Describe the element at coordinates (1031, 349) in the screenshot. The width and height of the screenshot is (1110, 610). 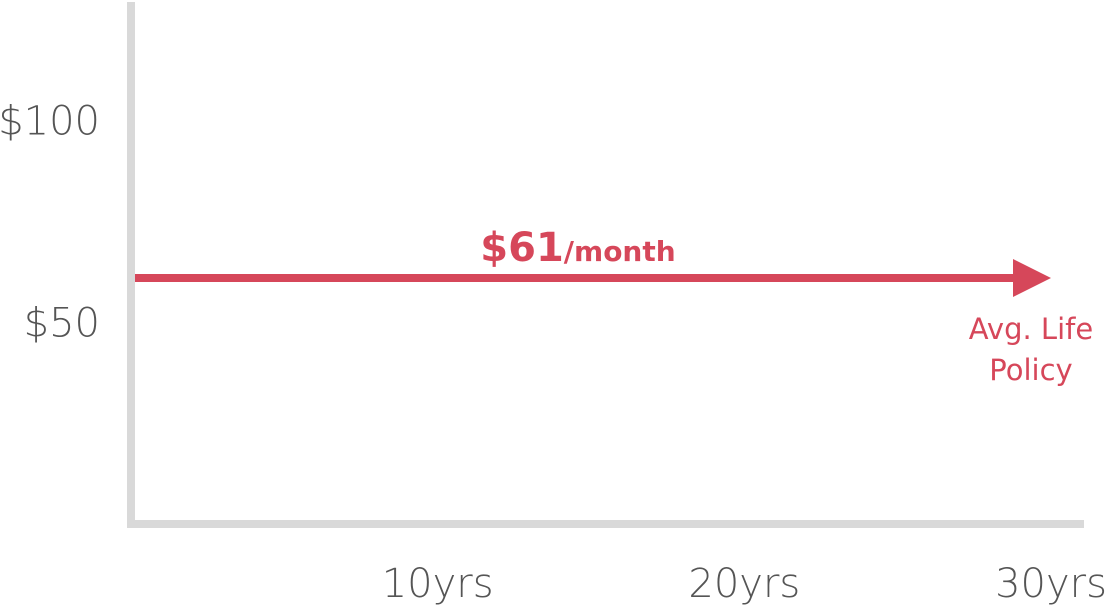
I see `series-label: Avg. Life Policy` at that location.